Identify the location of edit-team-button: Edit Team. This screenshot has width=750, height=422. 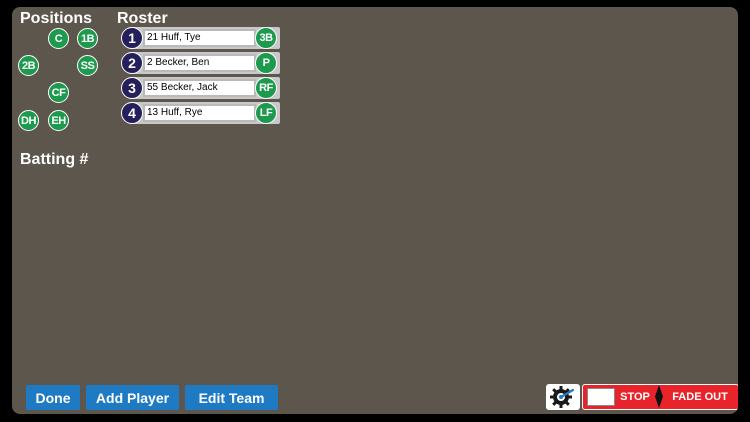
(231, 397).